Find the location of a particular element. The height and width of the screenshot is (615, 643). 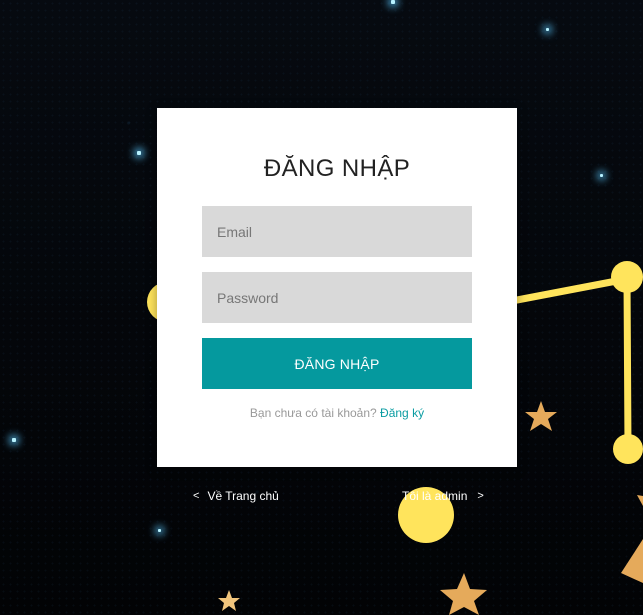

signup-link: Đăng ký is located at coordinates (402, 413).